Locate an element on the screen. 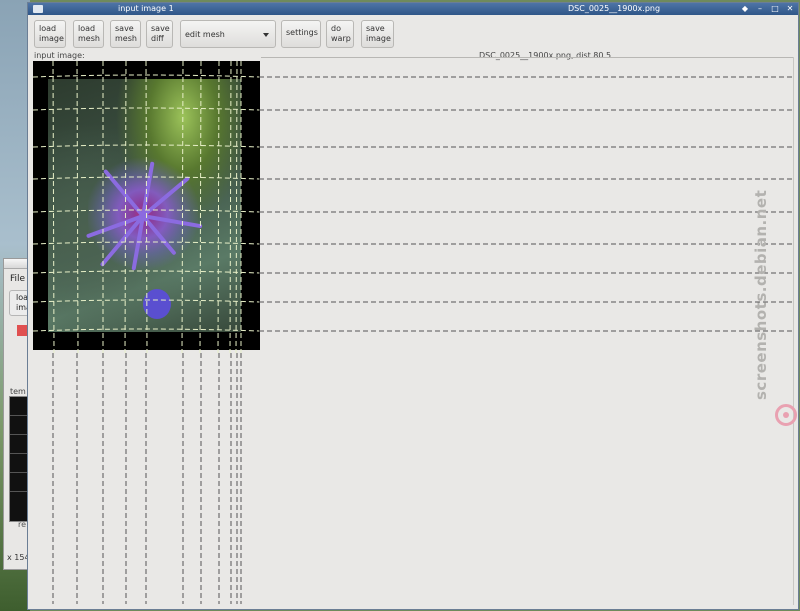 The width and height of the screenshot is (800, 611). save-diff-button: save diff is located at coordinates (159, 34).